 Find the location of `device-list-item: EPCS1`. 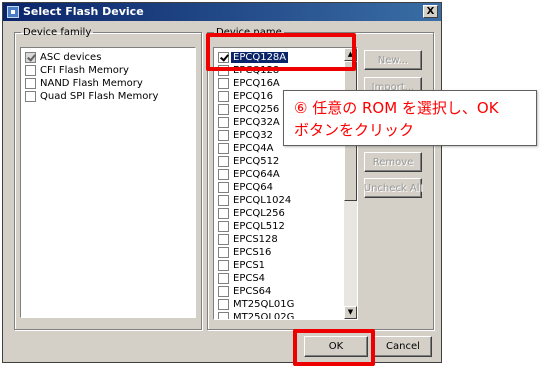

device-list-item: EPCS1 is located at coordinates (241, 265).